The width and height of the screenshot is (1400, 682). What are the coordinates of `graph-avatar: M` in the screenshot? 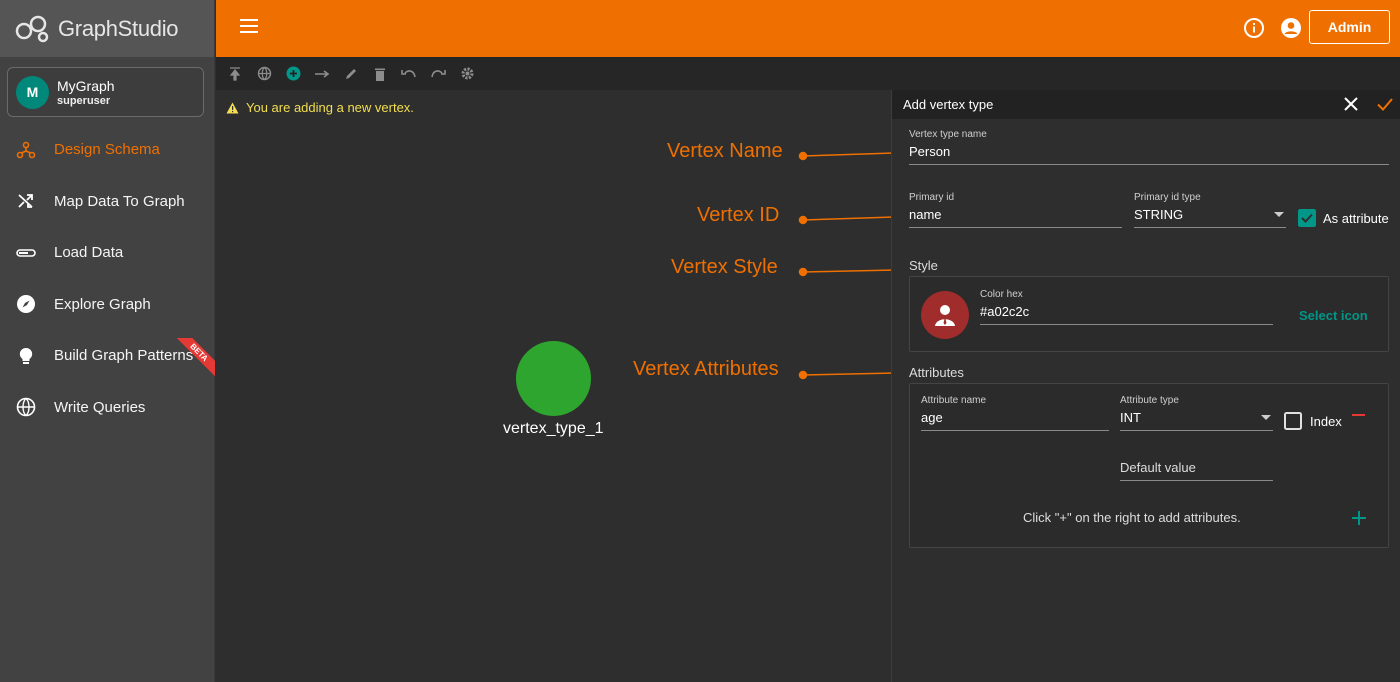 It's located at (32, 92).